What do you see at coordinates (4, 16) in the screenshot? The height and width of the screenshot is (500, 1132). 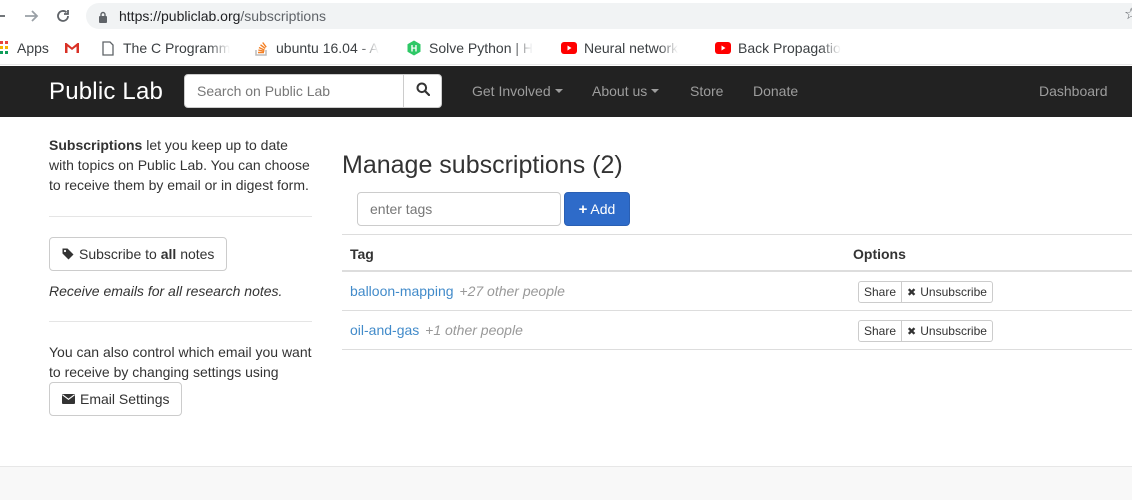 I see `back-arrow-icon` at bounding box center [4, 16].